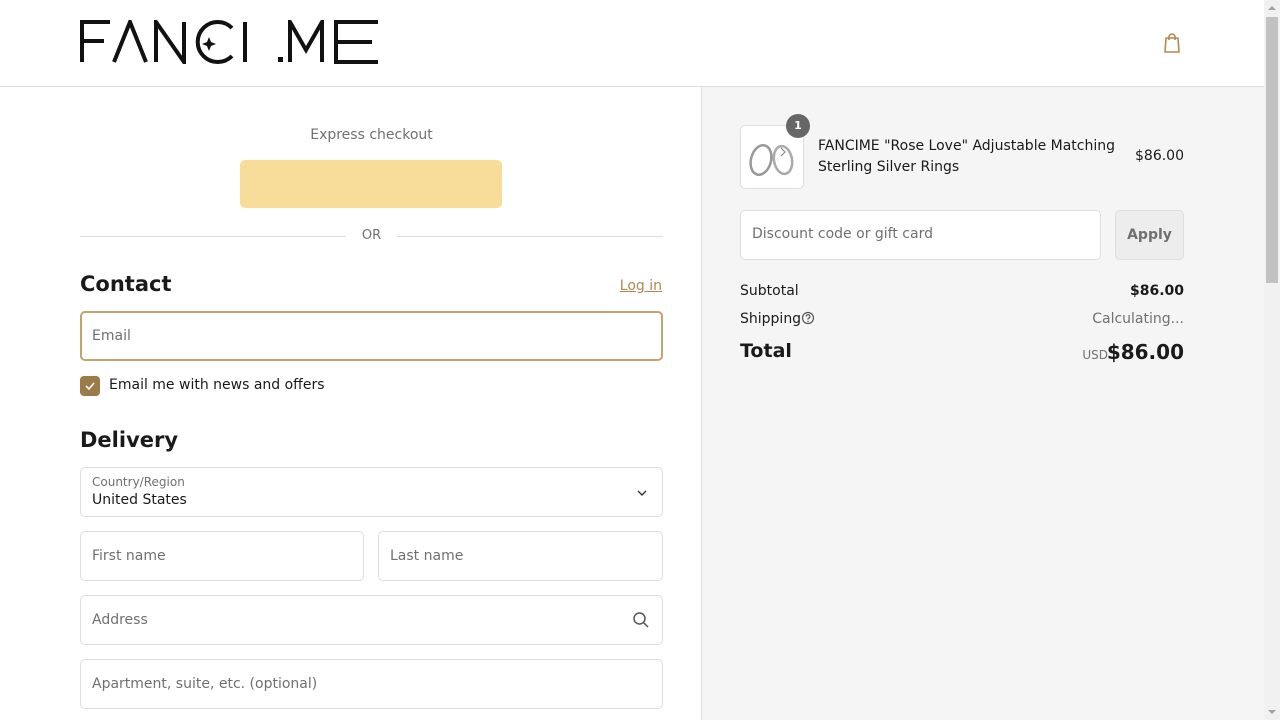 The height and width of the screenshot is (720, 1280). I want to click on scroll-down-arrow-icon, so click(1272, 712).